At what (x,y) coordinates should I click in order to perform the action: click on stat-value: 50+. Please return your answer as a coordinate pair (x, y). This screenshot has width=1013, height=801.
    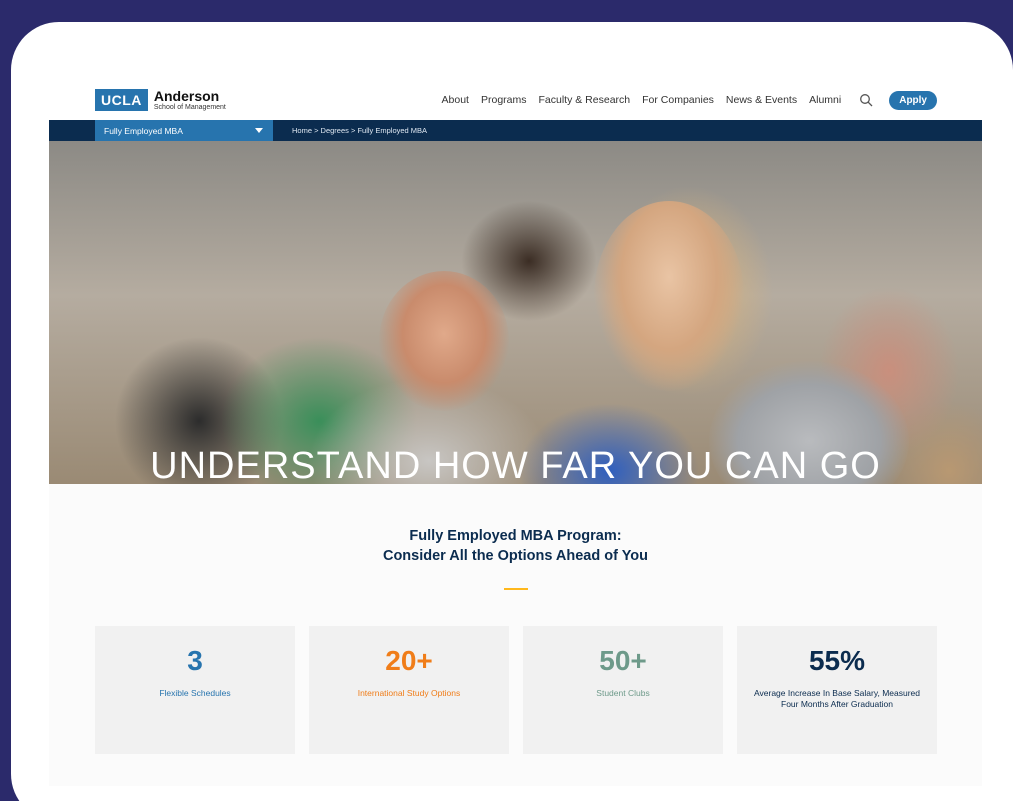
    Looking at the image, I should click on (623, 660).